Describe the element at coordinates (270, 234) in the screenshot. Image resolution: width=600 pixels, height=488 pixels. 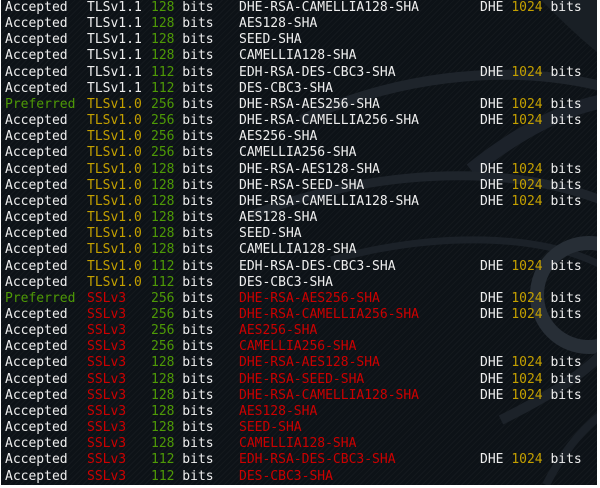
I see `cipher-name-cell: SEED-SHA` at that location.